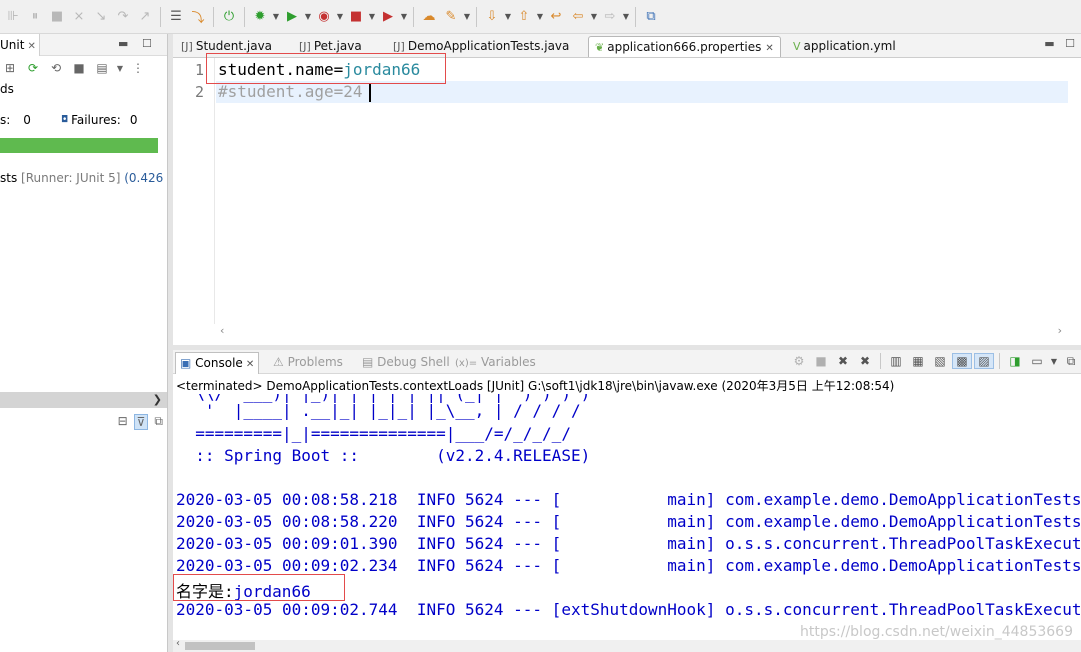  What do you see at coordinates (821, 361) in the screenshot?
I see `terminate-console-icon: ■` at bounding box center [821, 361].